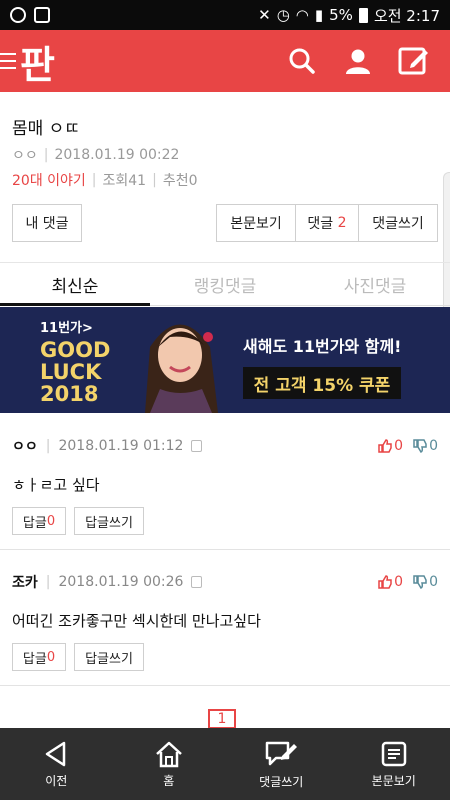 The image size is (450, 800). Describe the element at coordinates (117, 155) in the screenshot. I see `post-date: 2018.01.19 00:22` at that location.